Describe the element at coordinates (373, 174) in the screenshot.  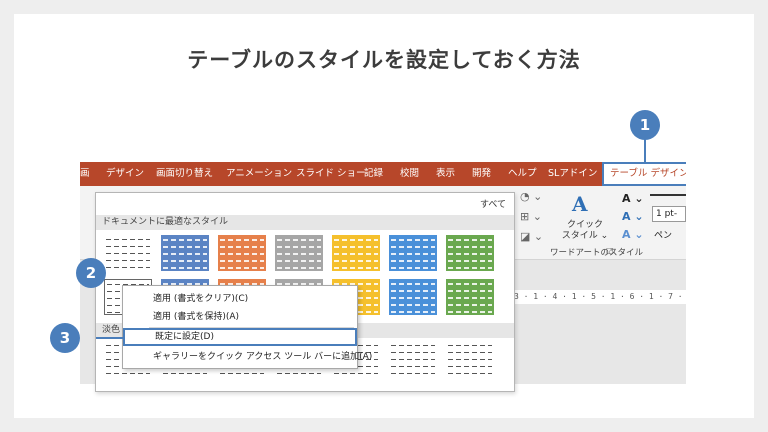
I see `tab-record: 記録` at that location.